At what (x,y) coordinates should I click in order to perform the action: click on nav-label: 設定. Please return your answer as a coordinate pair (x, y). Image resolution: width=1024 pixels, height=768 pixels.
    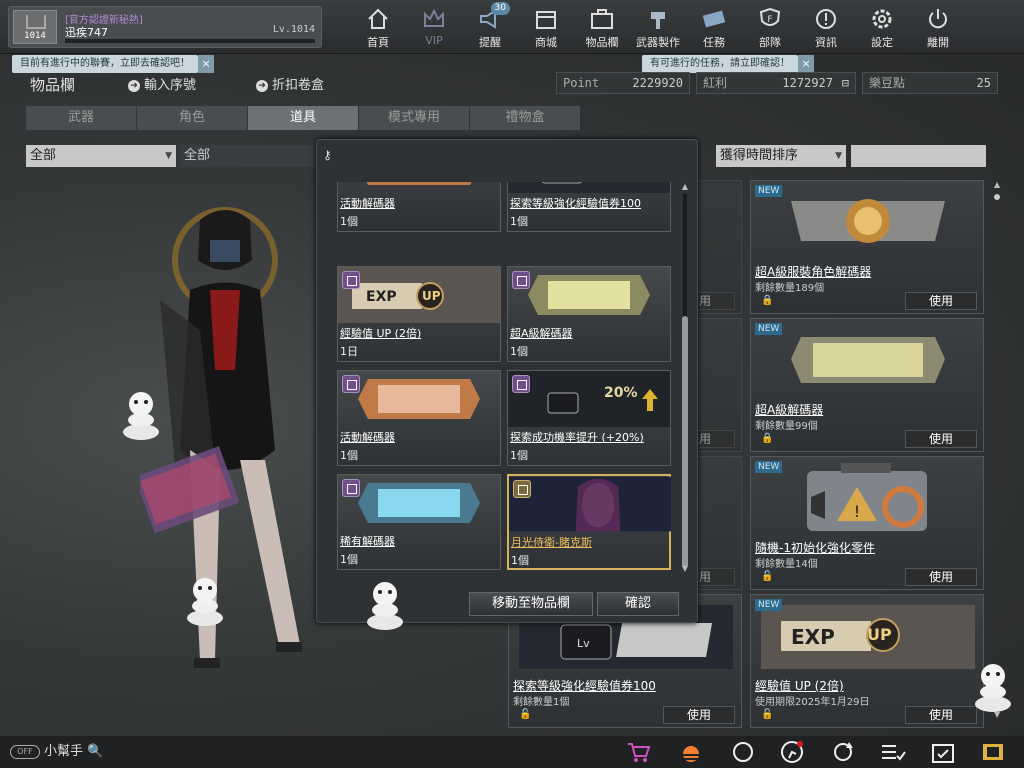
    Looking at the image, I should click on (882, 42).